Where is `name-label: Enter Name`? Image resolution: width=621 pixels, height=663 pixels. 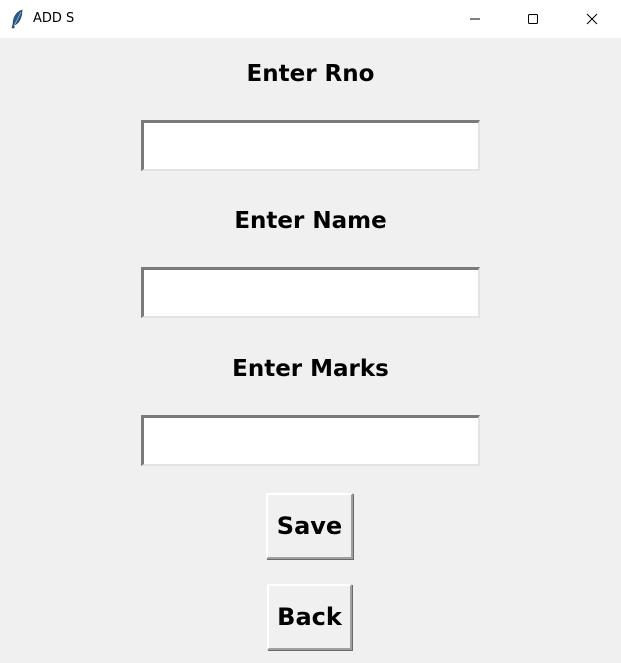 name-label: Enter Name is located at coordinates (310, 221).